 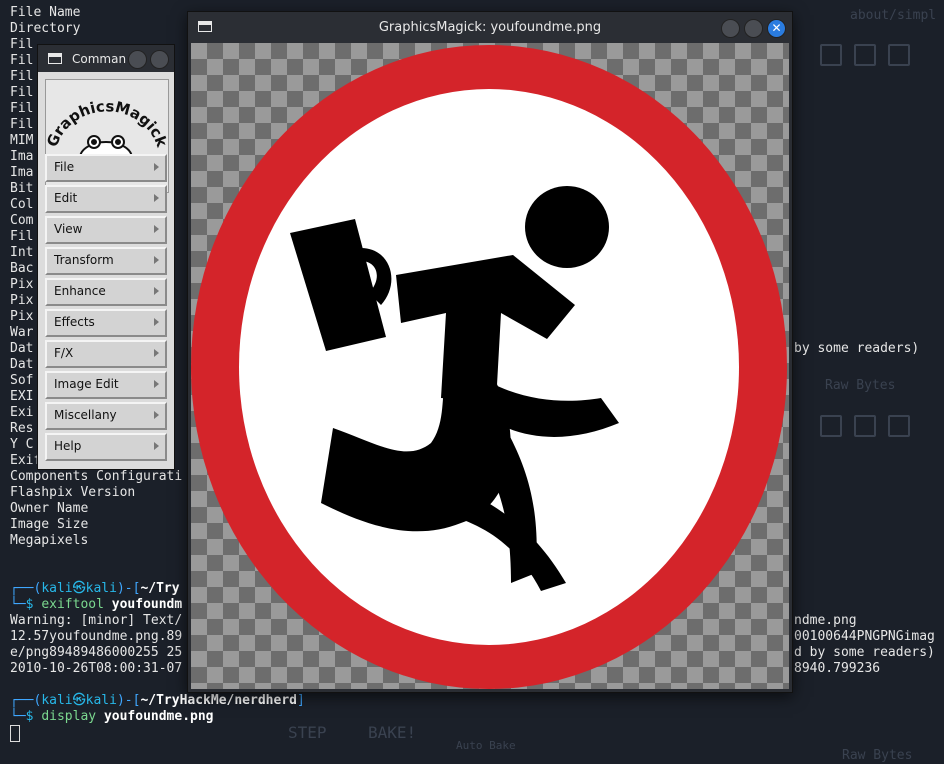 I want to click on menu-button-label: Transform, so click(x=84, y=260).